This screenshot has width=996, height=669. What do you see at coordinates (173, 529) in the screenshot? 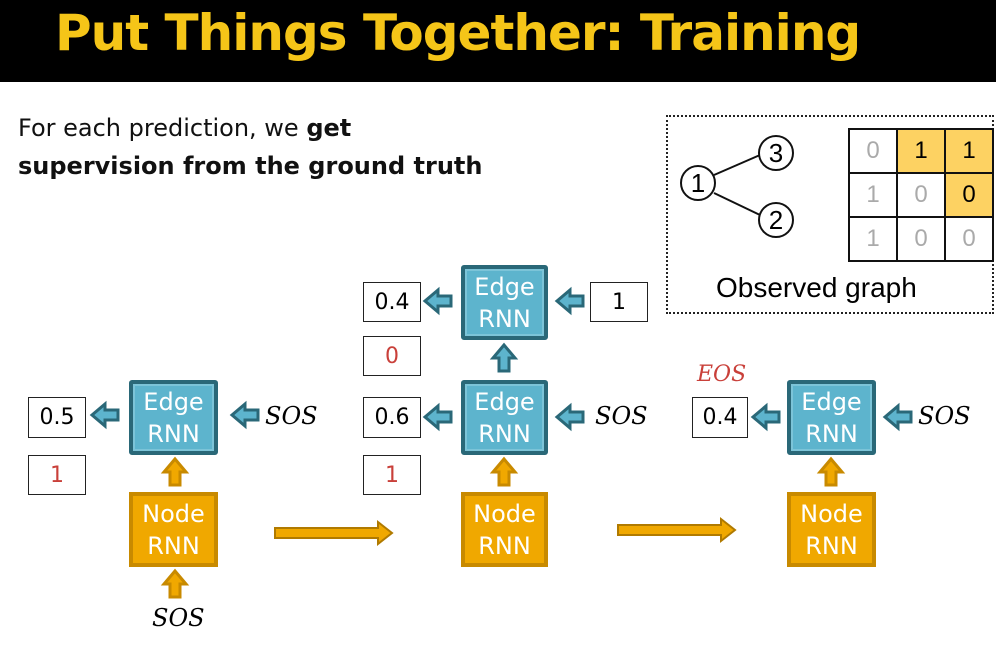
I see `node-rnn-step1: Node RNN` at bounding box center [173, 529].